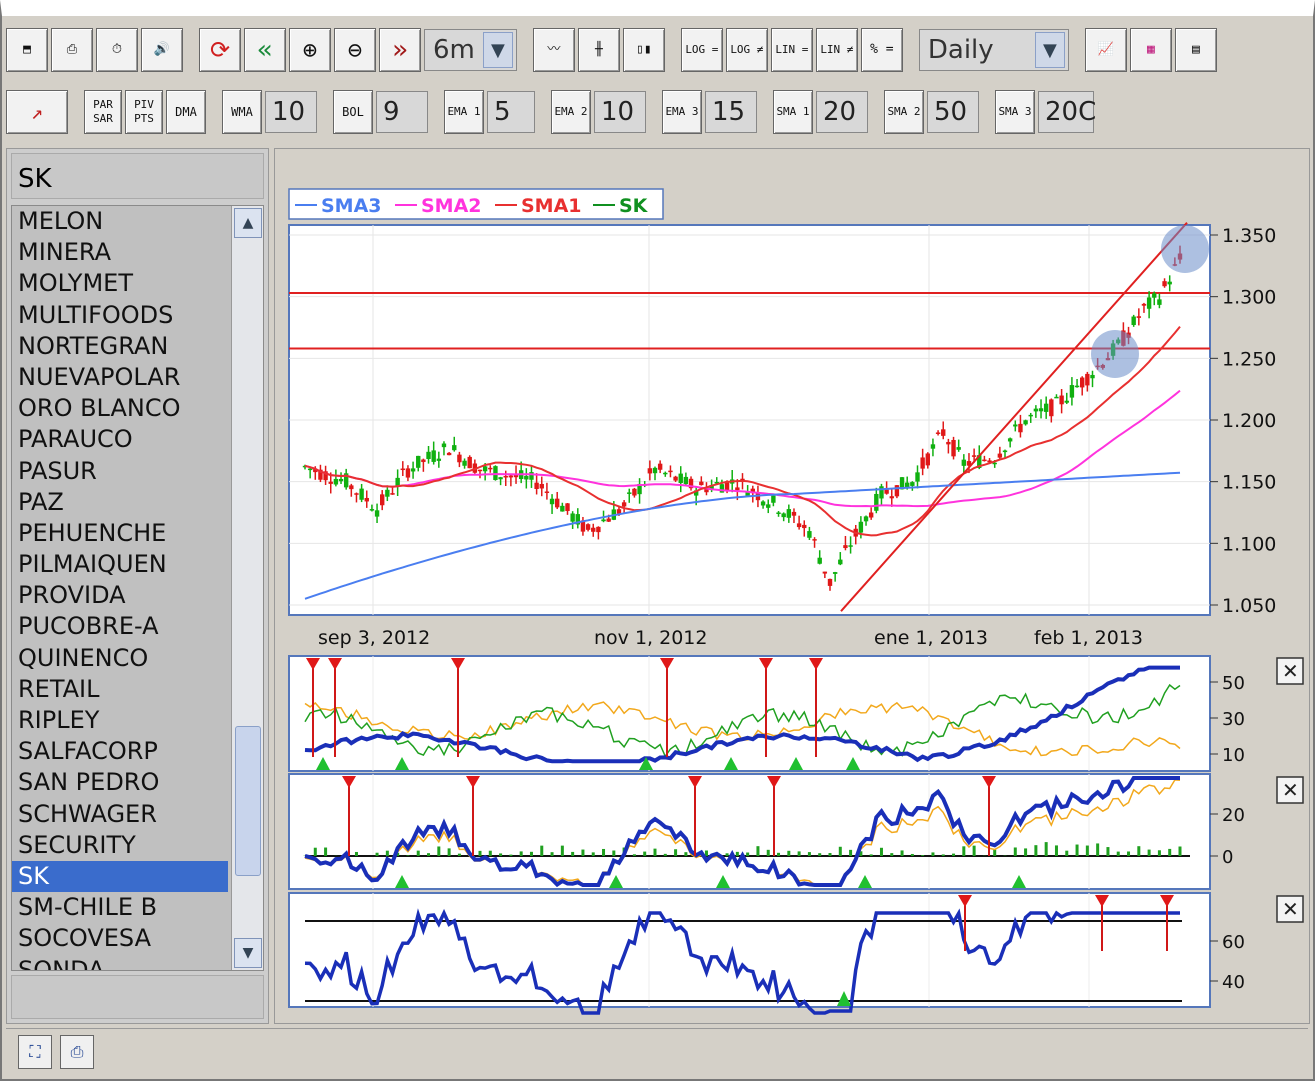  I want to click on list-item: SALFACORP, so click(120, 751).